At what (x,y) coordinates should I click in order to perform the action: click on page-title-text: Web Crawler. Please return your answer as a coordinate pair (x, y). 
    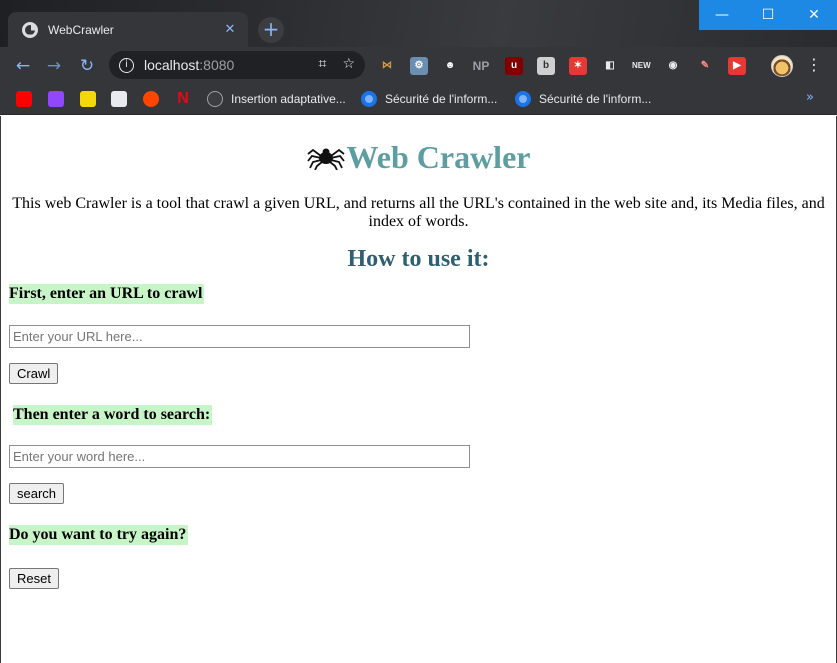
    Looking at the image, I should click on (438, 156).